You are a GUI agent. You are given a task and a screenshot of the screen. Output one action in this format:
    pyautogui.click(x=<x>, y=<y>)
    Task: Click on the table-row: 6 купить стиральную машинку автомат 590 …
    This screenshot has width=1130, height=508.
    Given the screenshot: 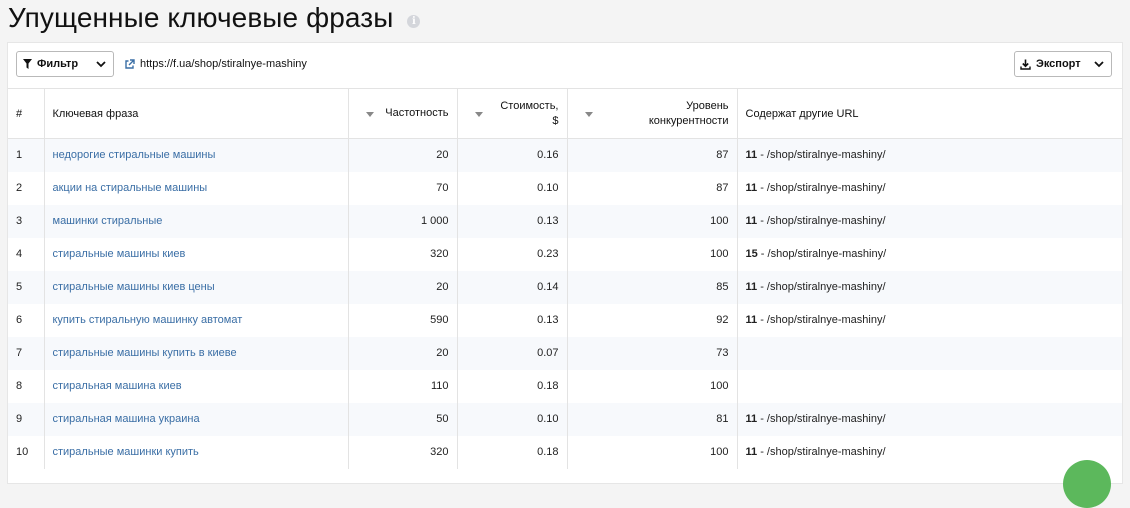 What is the action you would take?
    pyautogui.click(x=565, y=320)
    